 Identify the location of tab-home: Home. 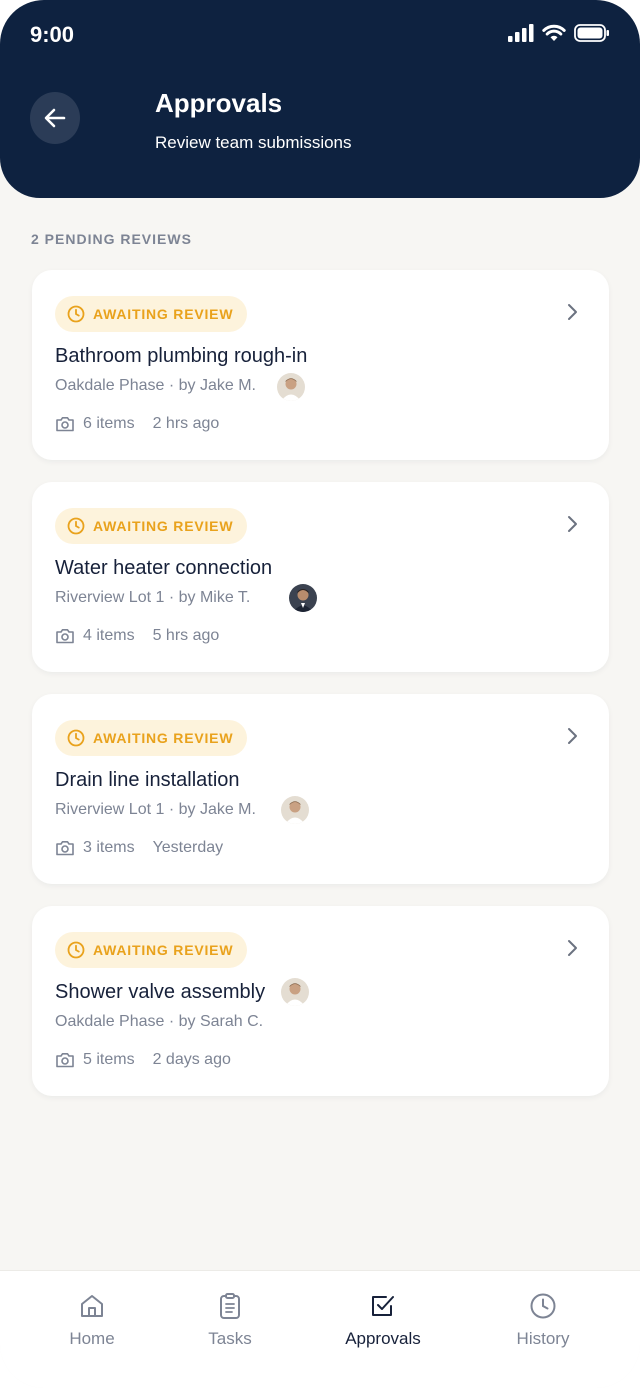
(92, 1326).